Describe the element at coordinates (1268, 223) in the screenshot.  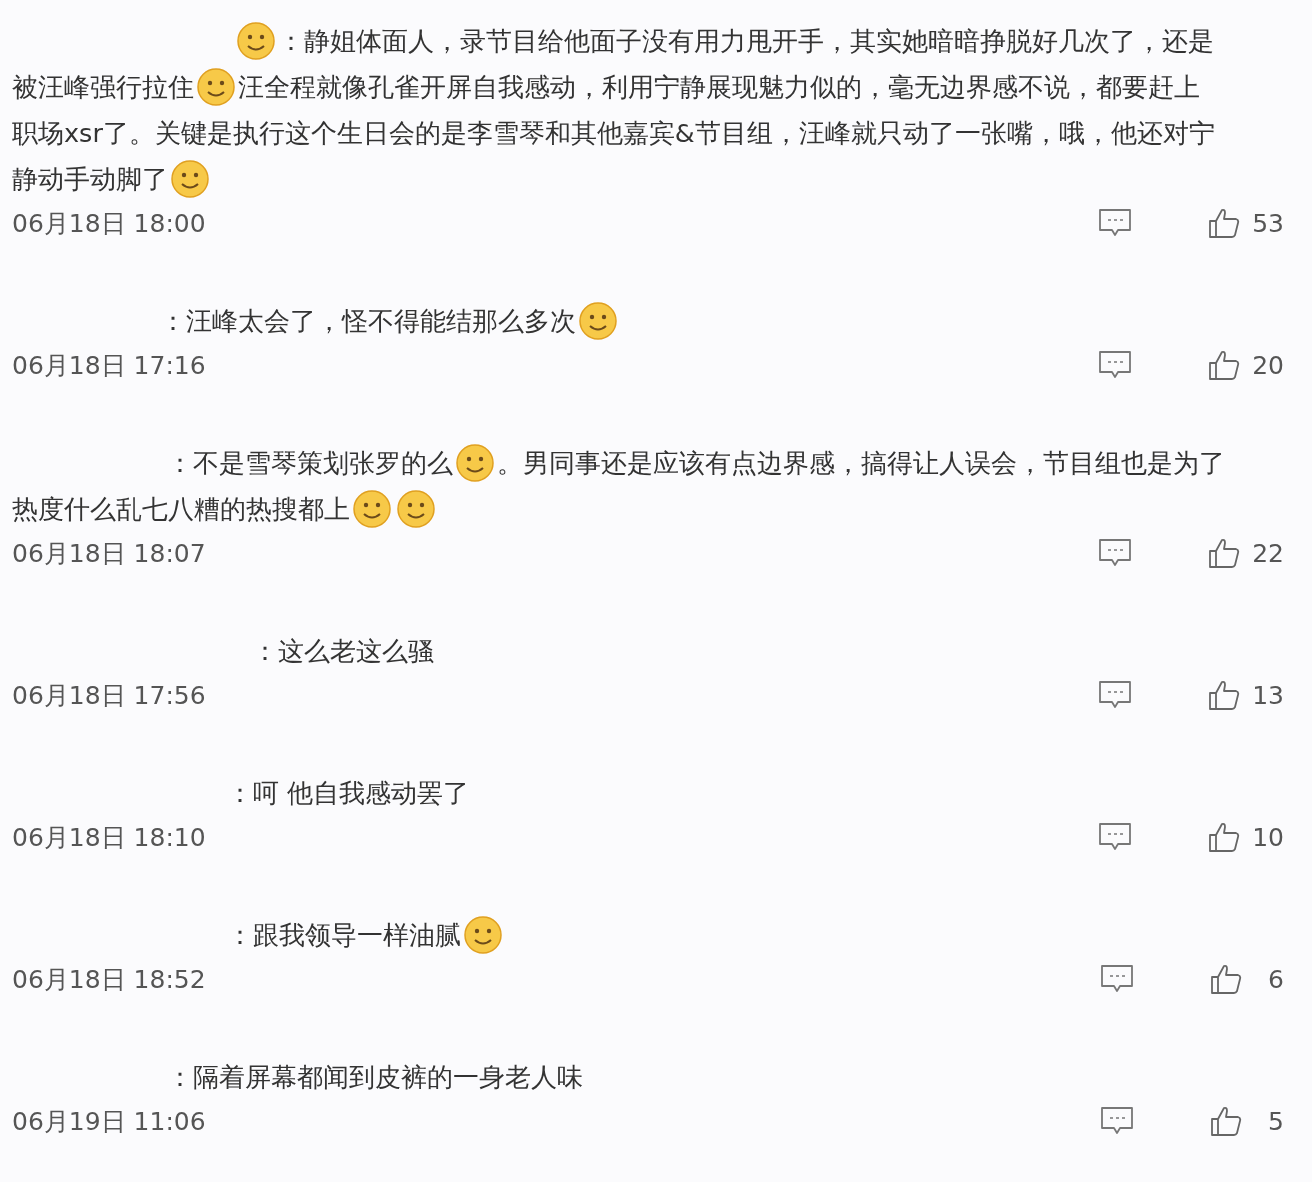
I see `like-count: 53` at that location.